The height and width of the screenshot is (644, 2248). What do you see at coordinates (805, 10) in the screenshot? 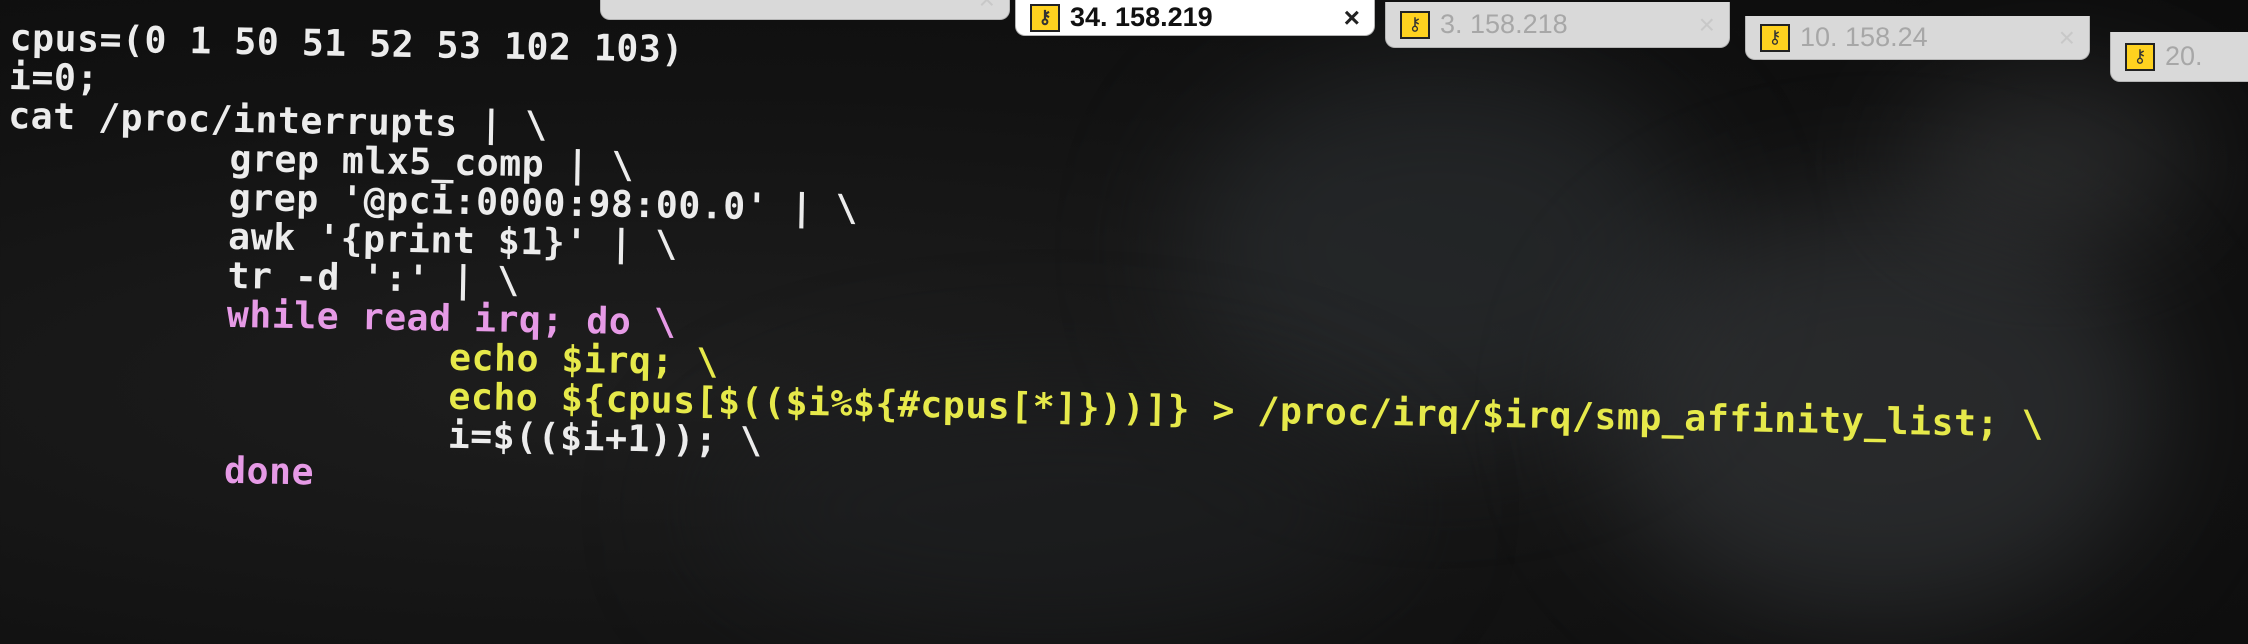
I see `tab-partial-left: ×` at bounding box center [805, 10].